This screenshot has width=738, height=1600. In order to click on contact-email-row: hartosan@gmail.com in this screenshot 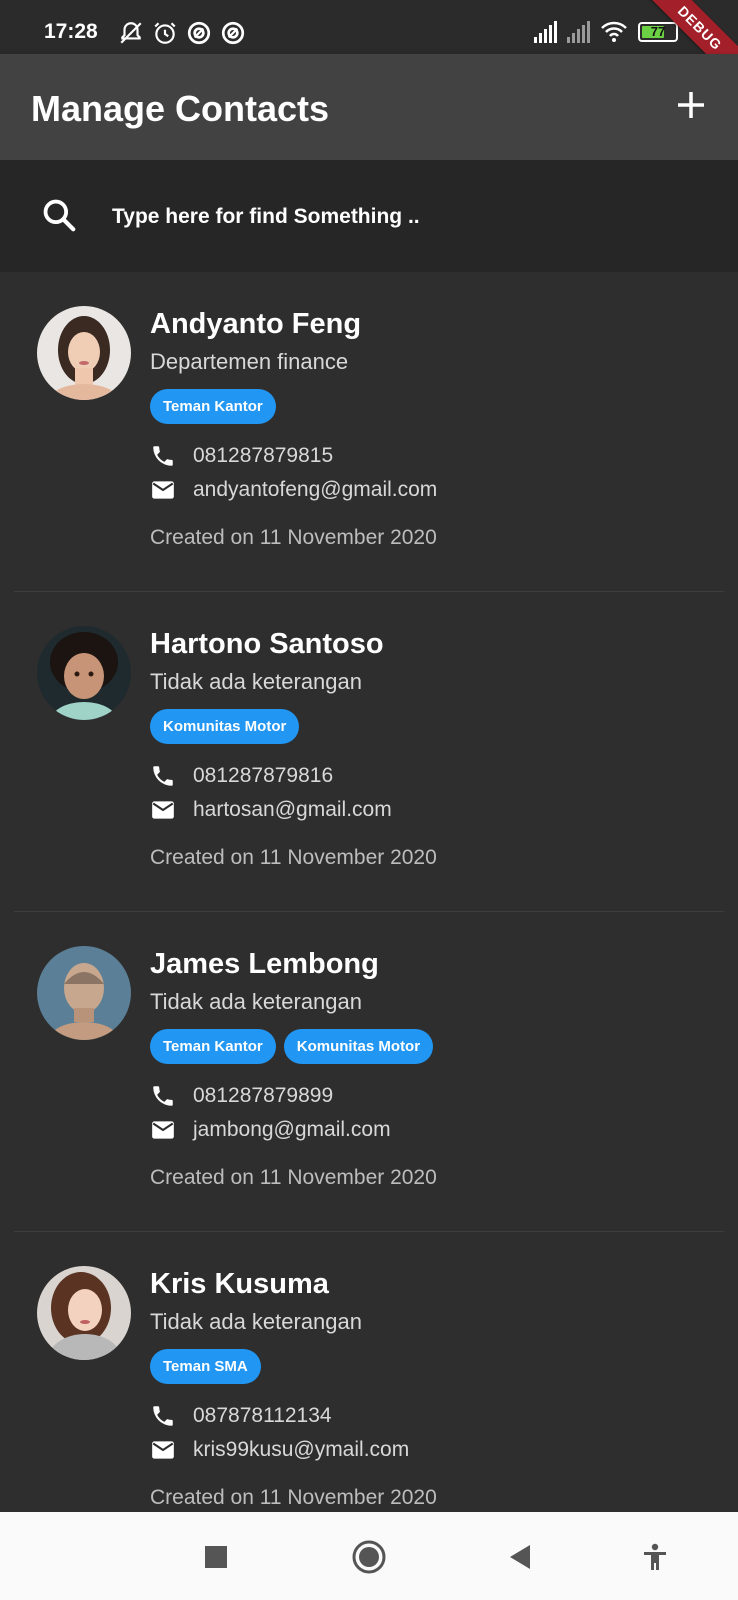, I will do `click(271, 810)`.